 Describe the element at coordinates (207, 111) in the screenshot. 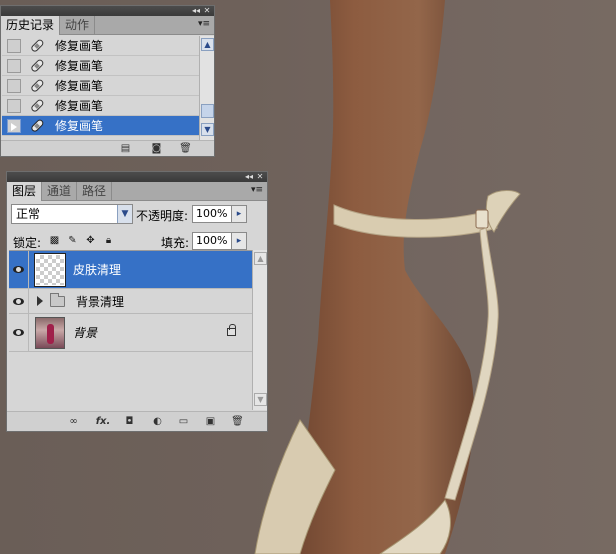

I see `scroll-thumb` at that location.